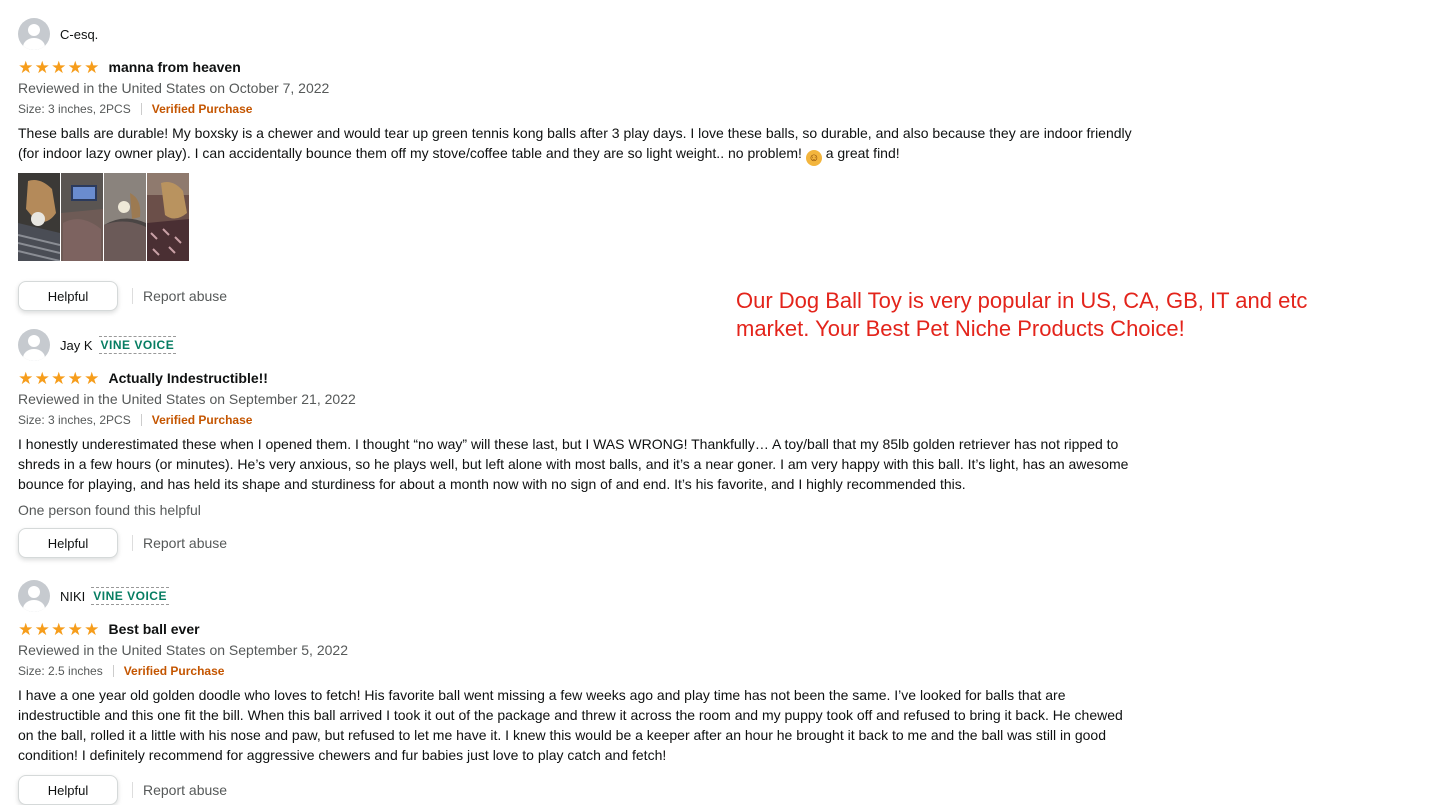 Image resolution: width=1433 pixels, height=805 pixels. What do you see at coordinates (79, 34) in the screenshot?
I see `reviewer-name: C-esq.` at bounding box center [79, 34].